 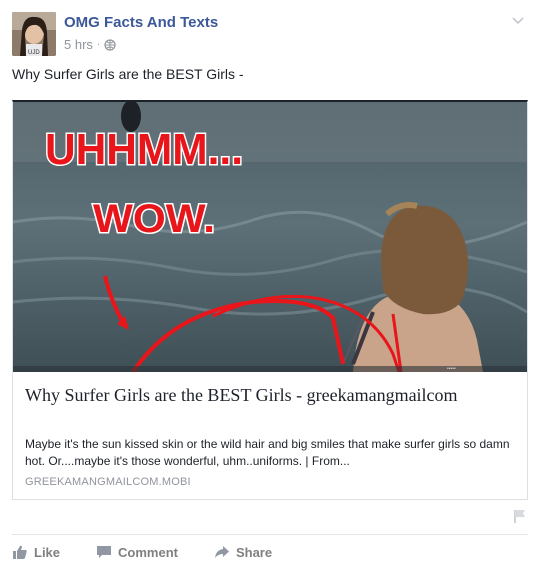 What do you see at coordinates (148, 552) in the screenshot?
I see `comment-label: Comment` at bounding box center [148, 552].